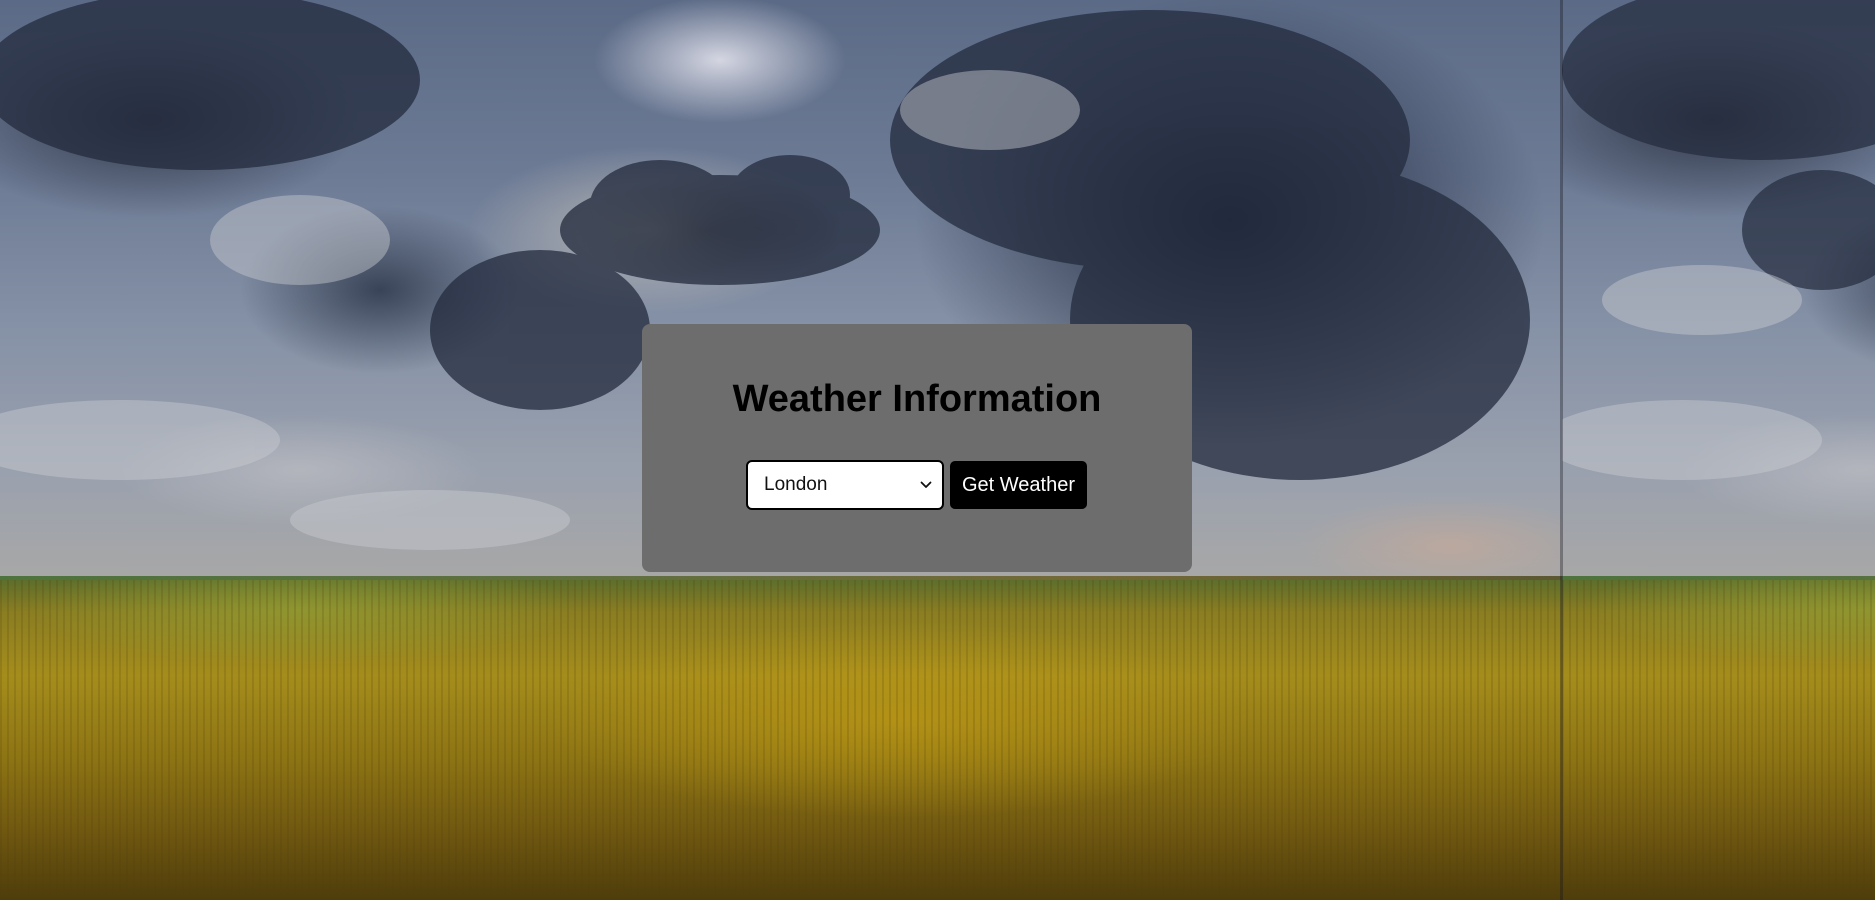 This screenshot has width=1875, height=900. I want to click on cloudy-sky-repeat, so click(1718, 295).